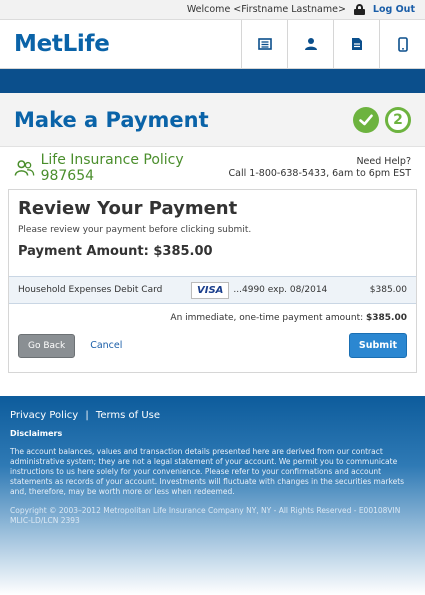 Image resolution: width=425 pixels, height=595 pixels. Describe the element at coordinates (44, 415) in the screenshot. I see `privacy-policy-link: Privacy Policy` at that location.